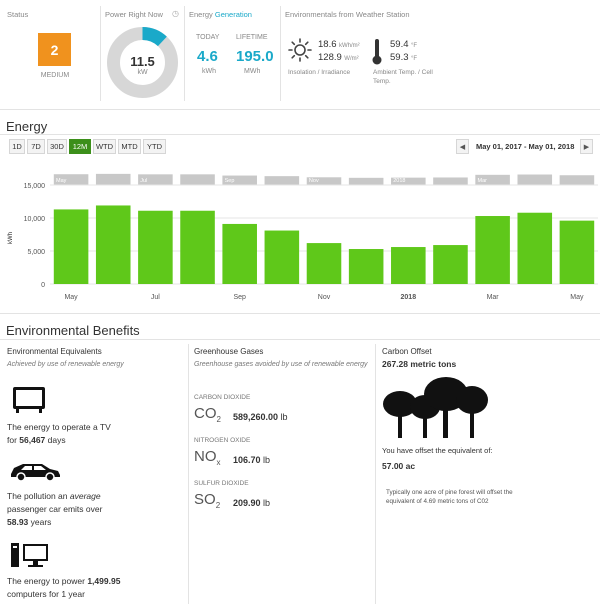 This screenshot has width=600, height=609. Describe the element at coordinates (29, 555) in the screenshot. I see `computer-icon` at that location.